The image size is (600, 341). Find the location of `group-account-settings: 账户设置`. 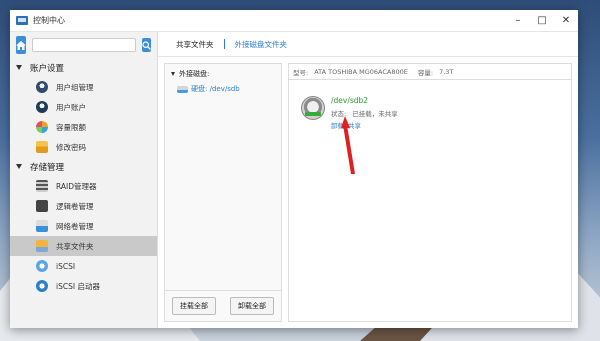

group-account-settings: 账户设置 is located at coordinates (83, 67).